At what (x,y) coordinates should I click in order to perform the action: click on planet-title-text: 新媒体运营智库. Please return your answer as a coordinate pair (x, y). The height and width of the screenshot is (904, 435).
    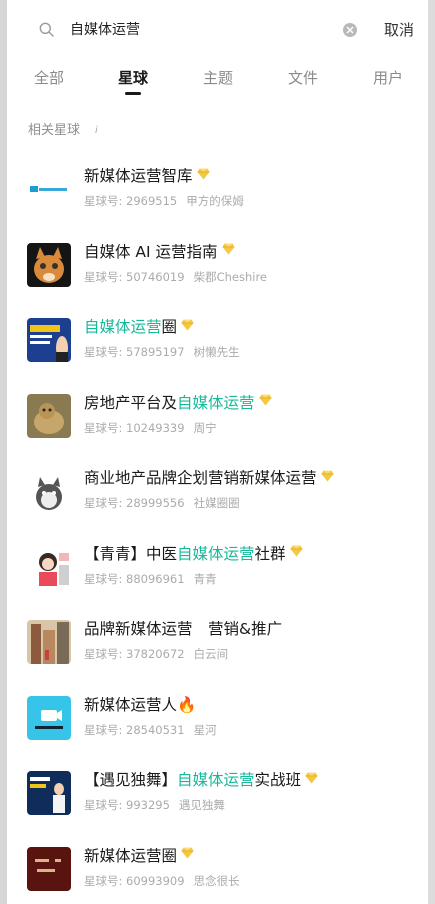
    Looking at the image, I should click on (138, 176).